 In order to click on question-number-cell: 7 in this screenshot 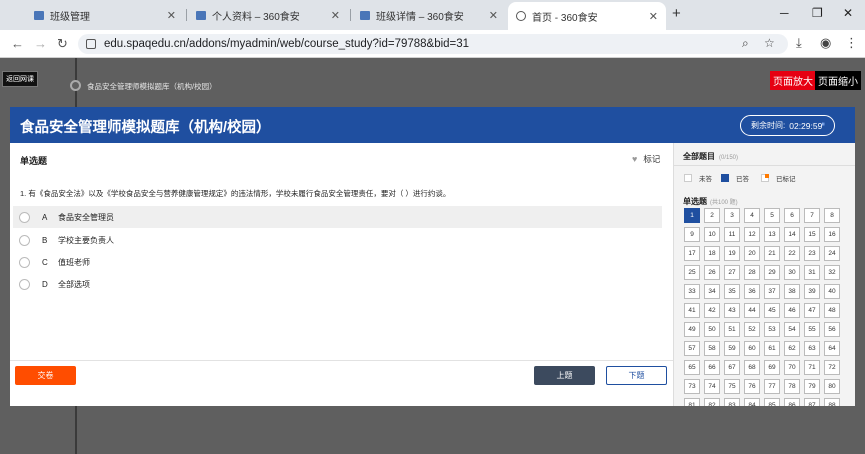, I will do `click(812, 215)`.